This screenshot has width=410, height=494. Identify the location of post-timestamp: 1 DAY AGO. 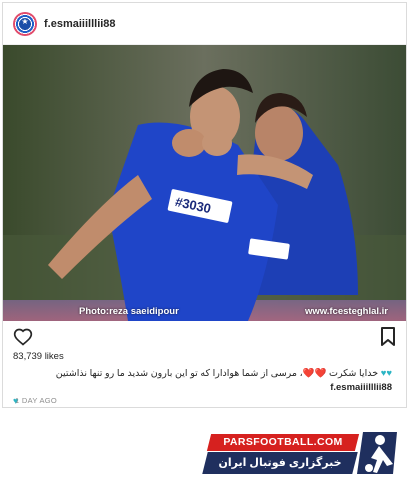
(36, 400).